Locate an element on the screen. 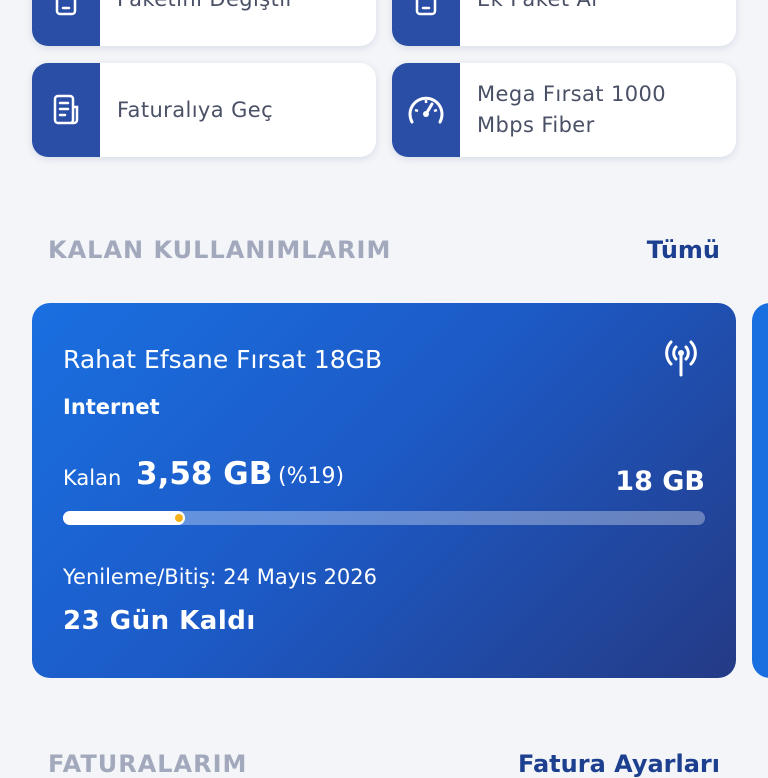  action-label: Faturalıya Geç is located at coordinates (195, 109).